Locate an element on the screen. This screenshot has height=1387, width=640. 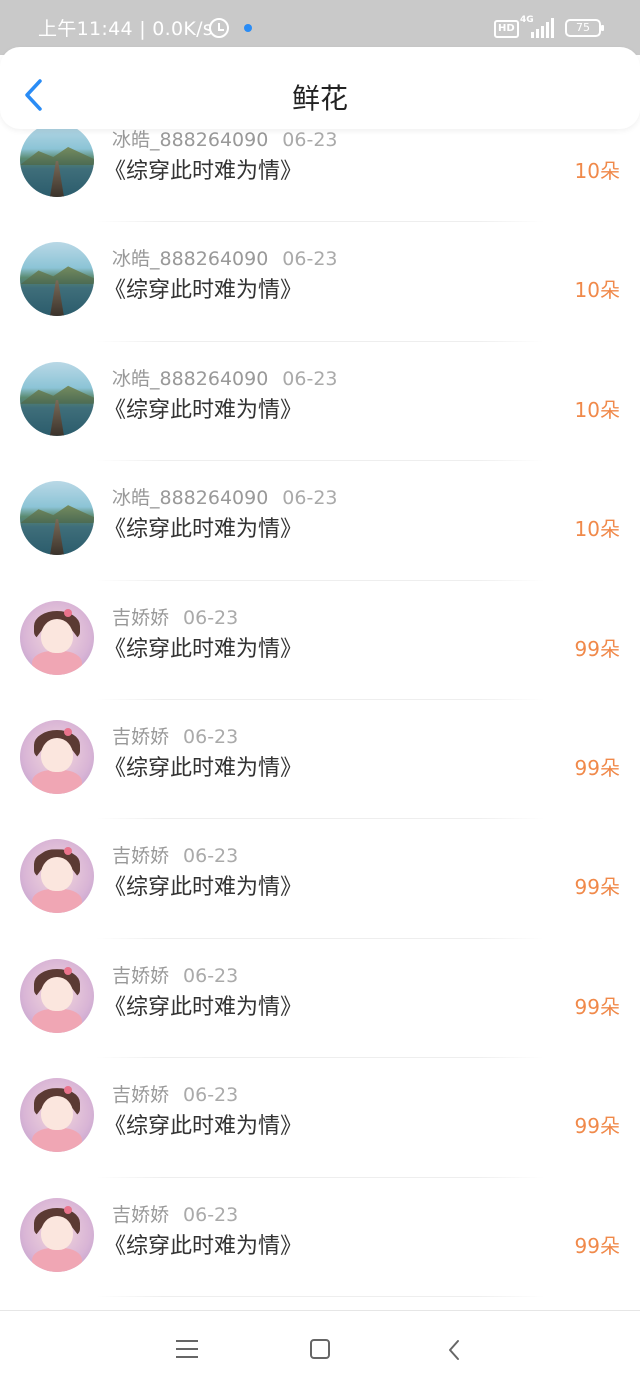
menu-icon is located at coordinates (187, 1349).